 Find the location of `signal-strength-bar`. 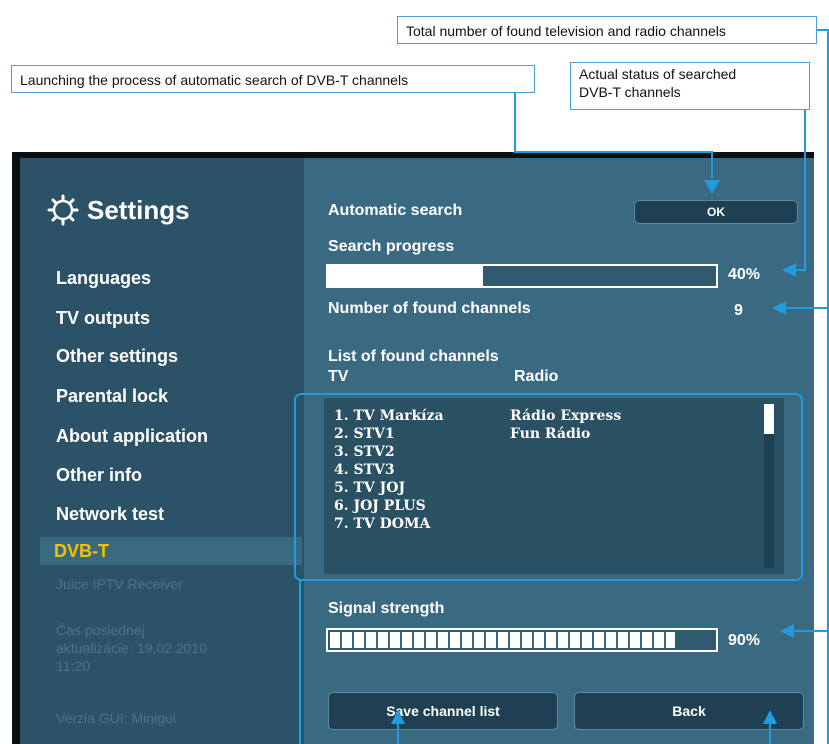

signal-strength-bar is located at coordinates (522, 640).